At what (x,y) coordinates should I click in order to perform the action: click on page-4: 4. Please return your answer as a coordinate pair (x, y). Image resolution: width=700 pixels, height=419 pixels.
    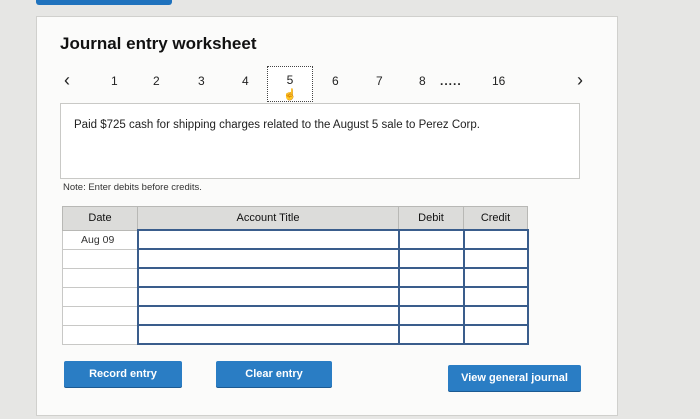
    Looking at the image, I should click on (245, 81).